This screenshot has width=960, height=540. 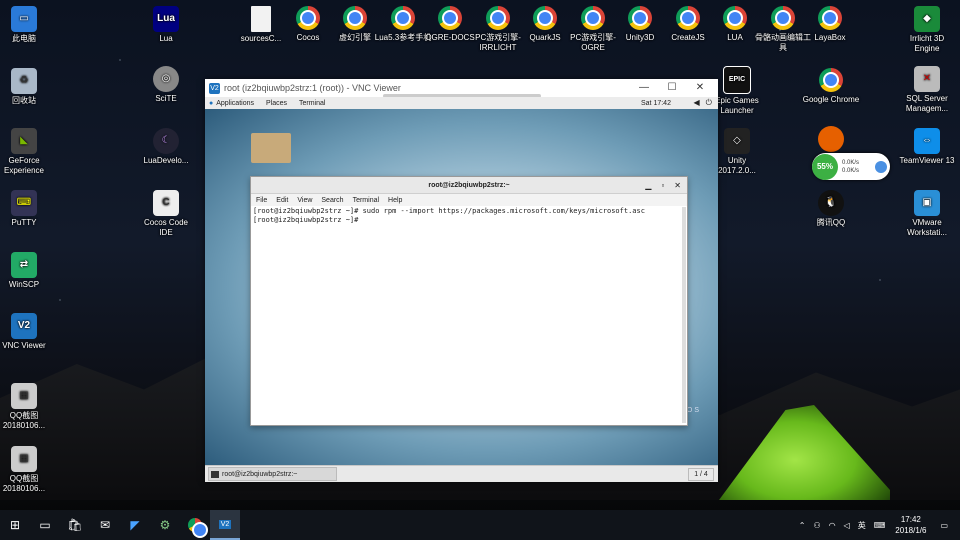 What do you see at coordinates (26, 25) in the screenshot?
I see `desktop-icon-this-pc: ▭ 此电脑` at bounding box center [26, 25].